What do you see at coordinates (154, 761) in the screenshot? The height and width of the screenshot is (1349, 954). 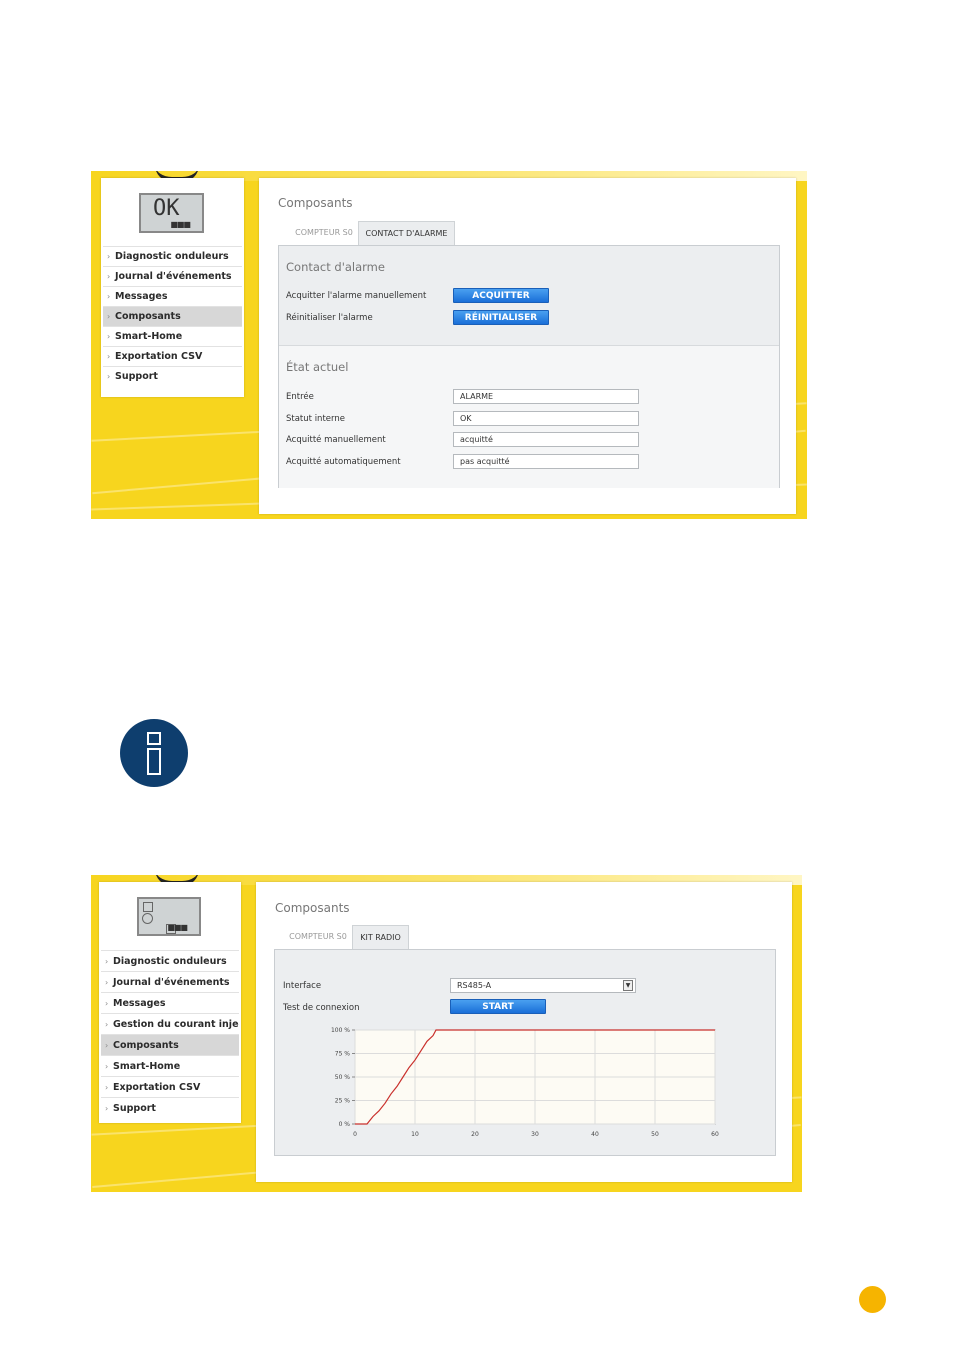 I see `info-icon-bar` at bounding box center [154, 761].